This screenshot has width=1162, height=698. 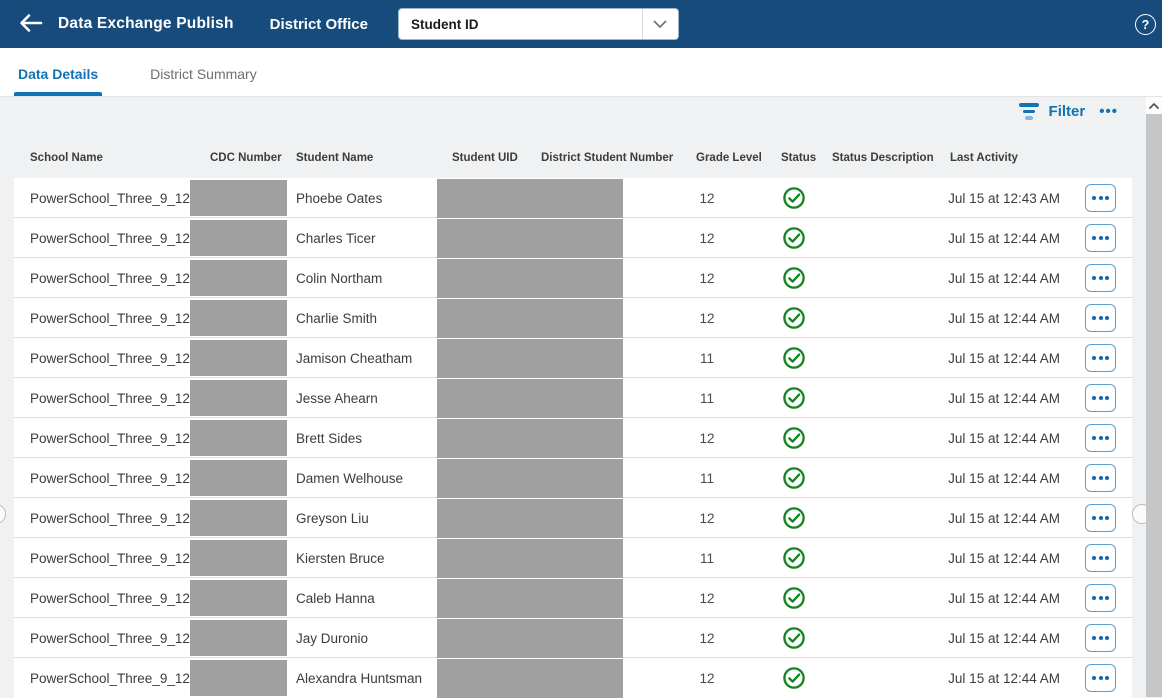 I want to click on table-toolbar: Filter •••, so click(x=1068, y=111).